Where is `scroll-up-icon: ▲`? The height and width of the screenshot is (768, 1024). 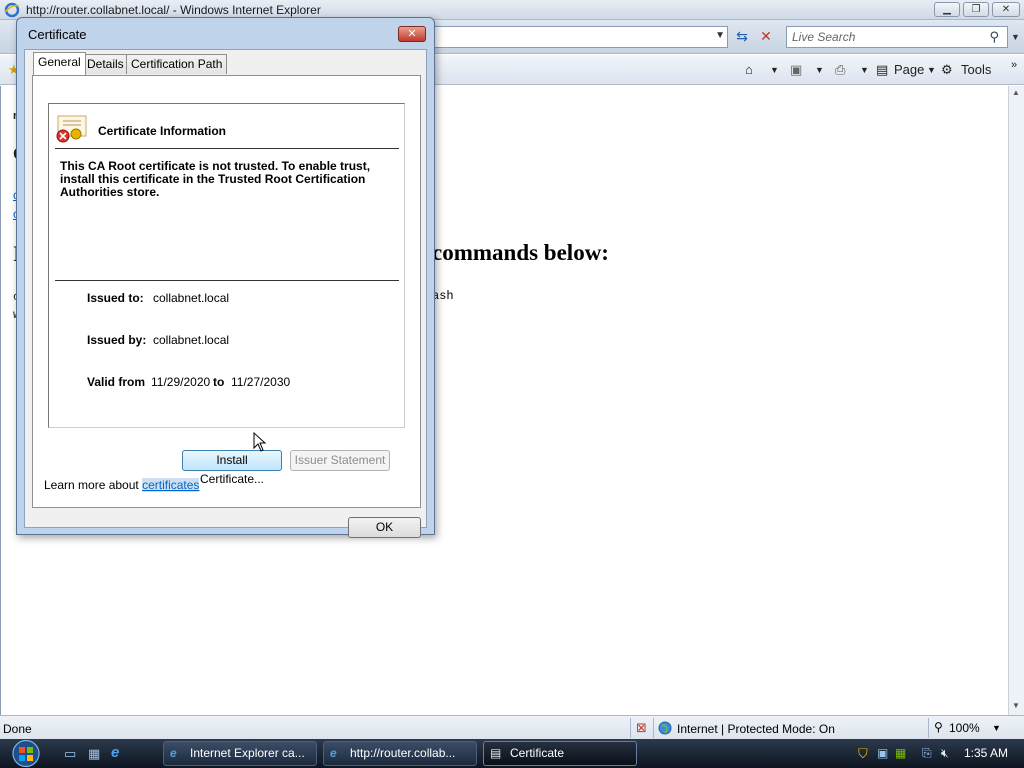
scroll-up-icon: ▲ is located at coordinates (1016, 92).